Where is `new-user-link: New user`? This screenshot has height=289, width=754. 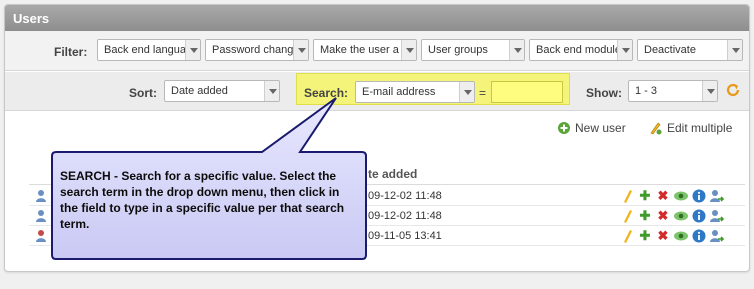
new-user-link: New user is located at coordinates (591, 128).